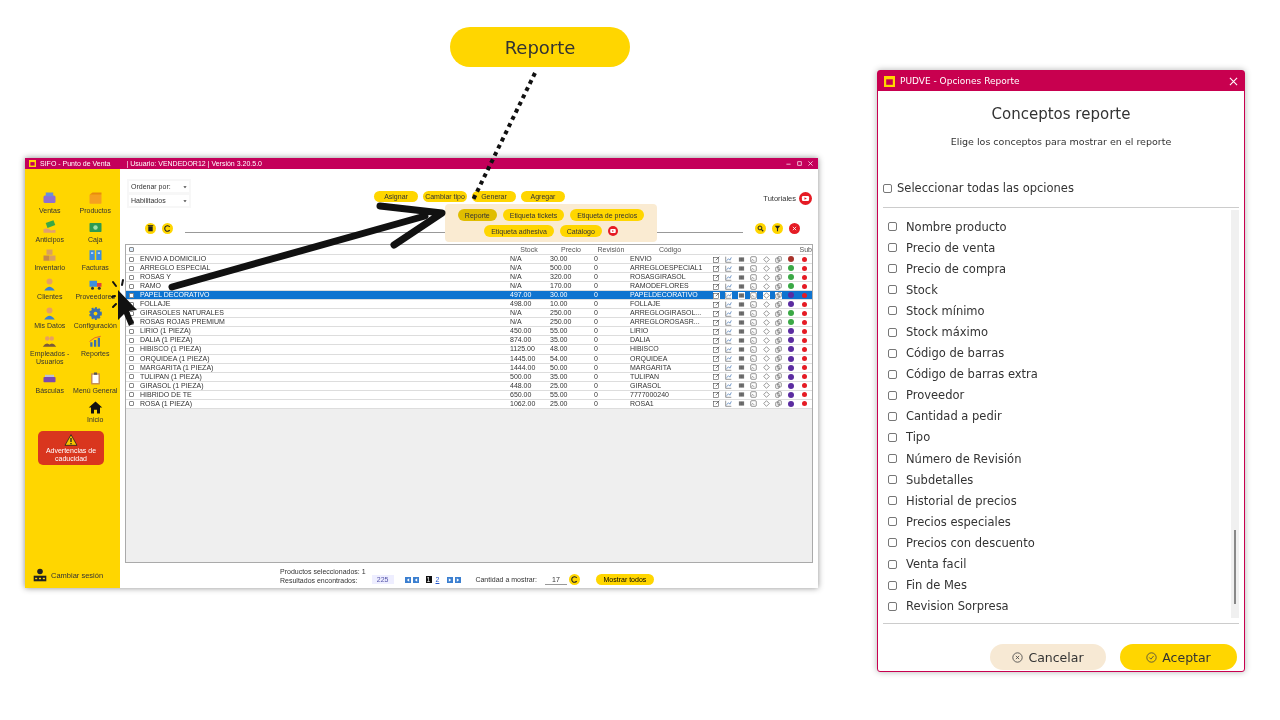 Image resolution: width=1280 pixels, height=720 pixels. Describe the element at coordinates (458, 579) in the screenshot. I see `last-page-icon` at that location.